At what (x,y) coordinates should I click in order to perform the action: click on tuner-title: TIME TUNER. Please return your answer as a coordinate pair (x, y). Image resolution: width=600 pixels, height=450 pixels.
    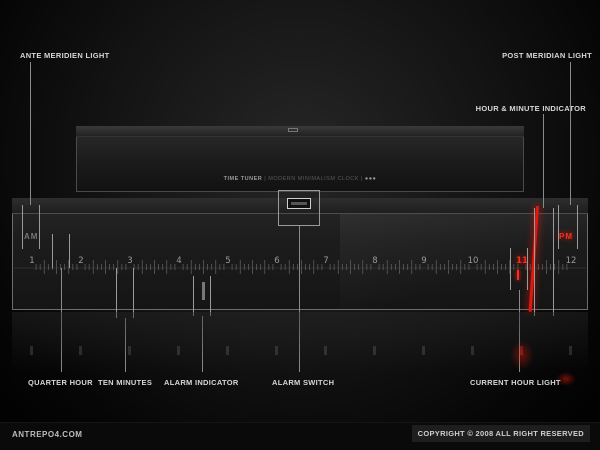
    Looking at the image, I should click on (243, 179).